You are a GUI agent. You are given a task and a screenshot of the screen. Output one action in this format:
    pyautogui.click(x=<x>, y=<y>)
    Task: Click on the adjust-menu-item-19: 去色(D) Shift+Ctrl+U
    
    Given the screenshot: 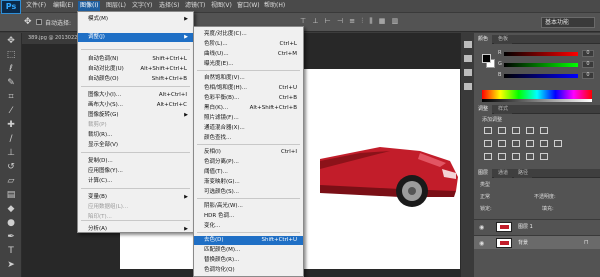 What is the action you would take?
    pyautogui.click(x=248, y=240)
    